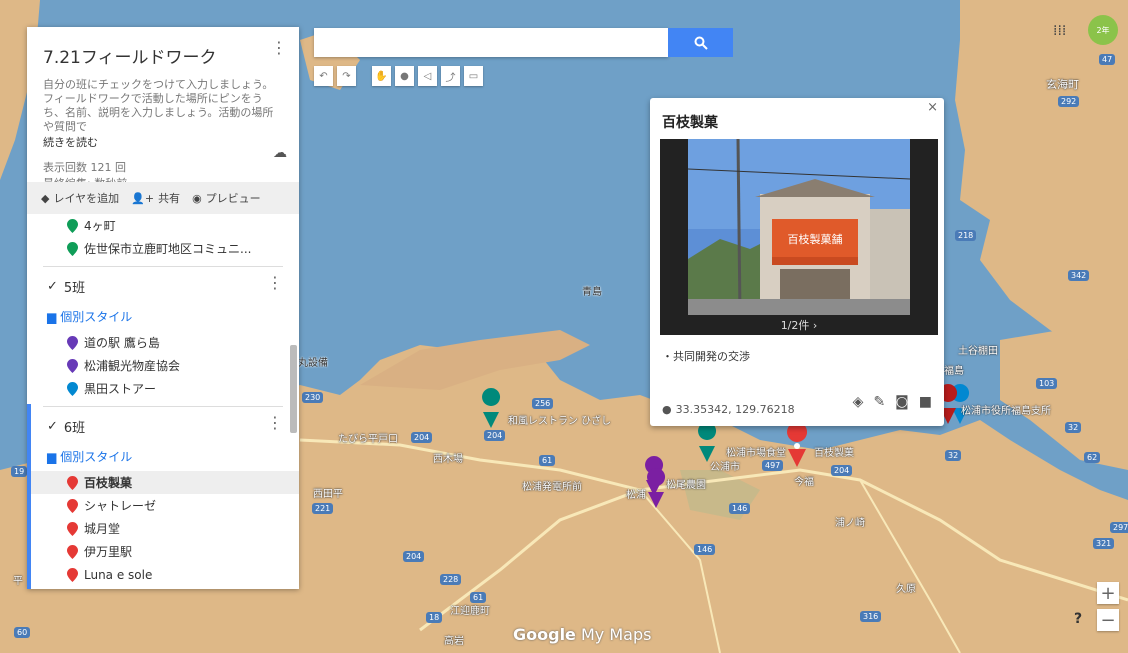 The image size is (1128, 653). I want to click on cloud-sync-icon: ☁, so click(280, 153).